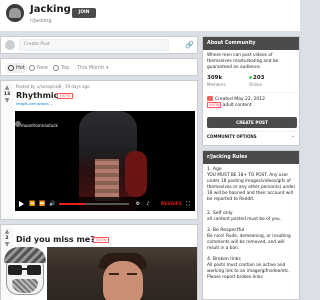  I want to click on online-count-value: 203, so click(259, 78).